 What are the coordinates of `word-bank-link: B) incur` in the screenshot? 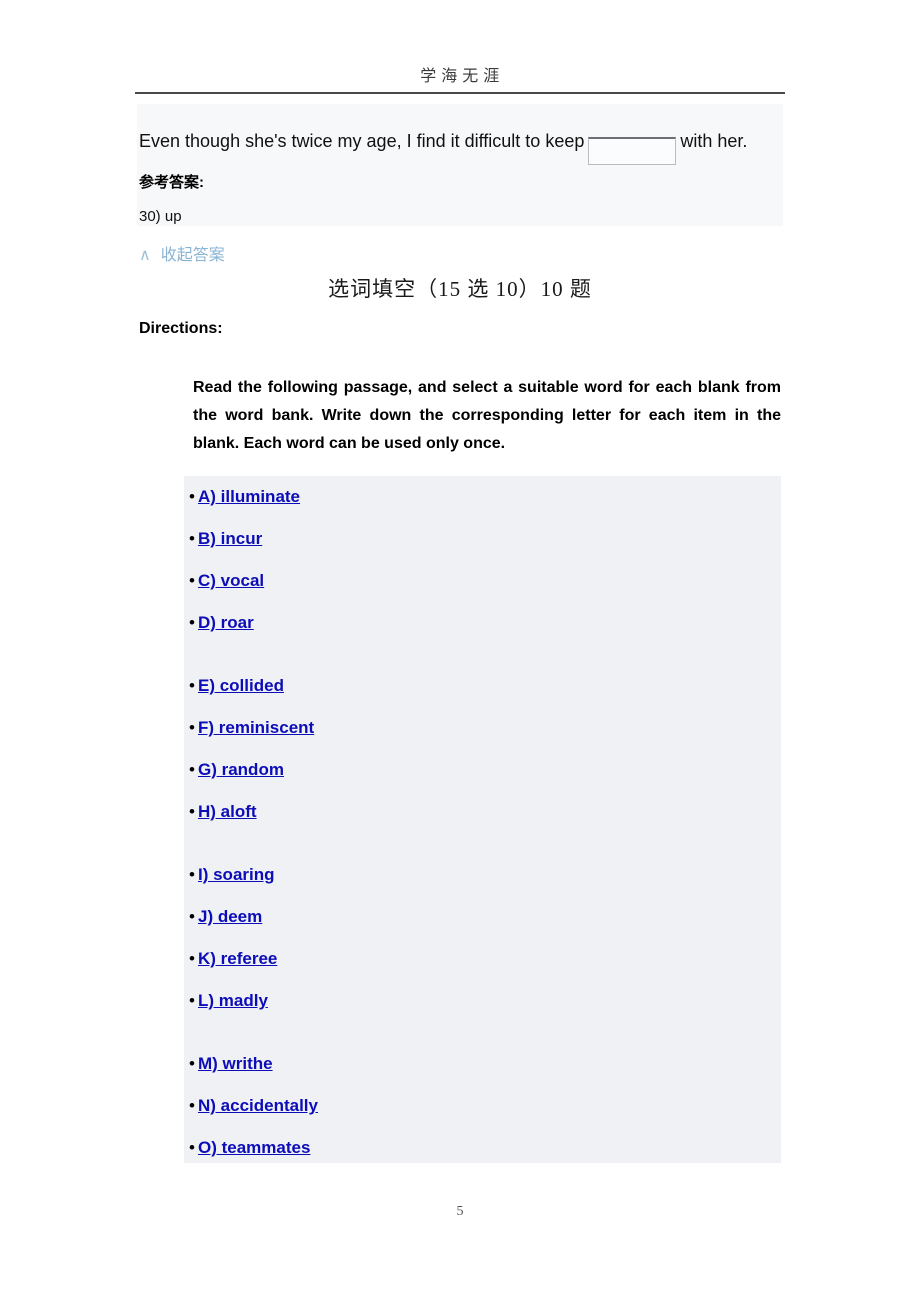 It's located at (230, 538).